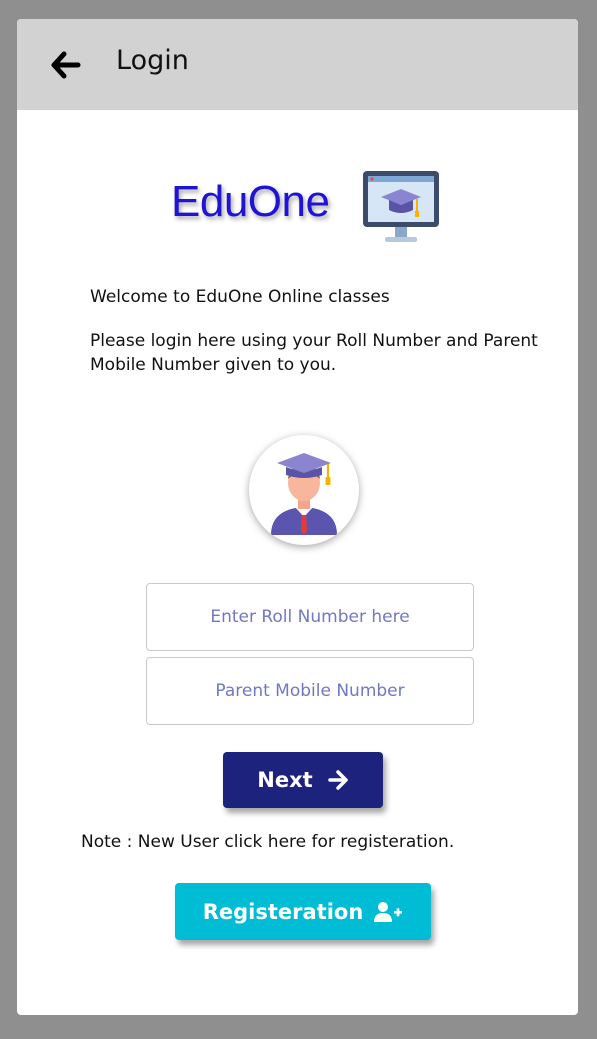 The width and height of the screenshot is (597, 1039). What do you see at coordinates (285, 780) in the screenshot?
I see `next-button-label: Next` at bounding box center [285, 780].